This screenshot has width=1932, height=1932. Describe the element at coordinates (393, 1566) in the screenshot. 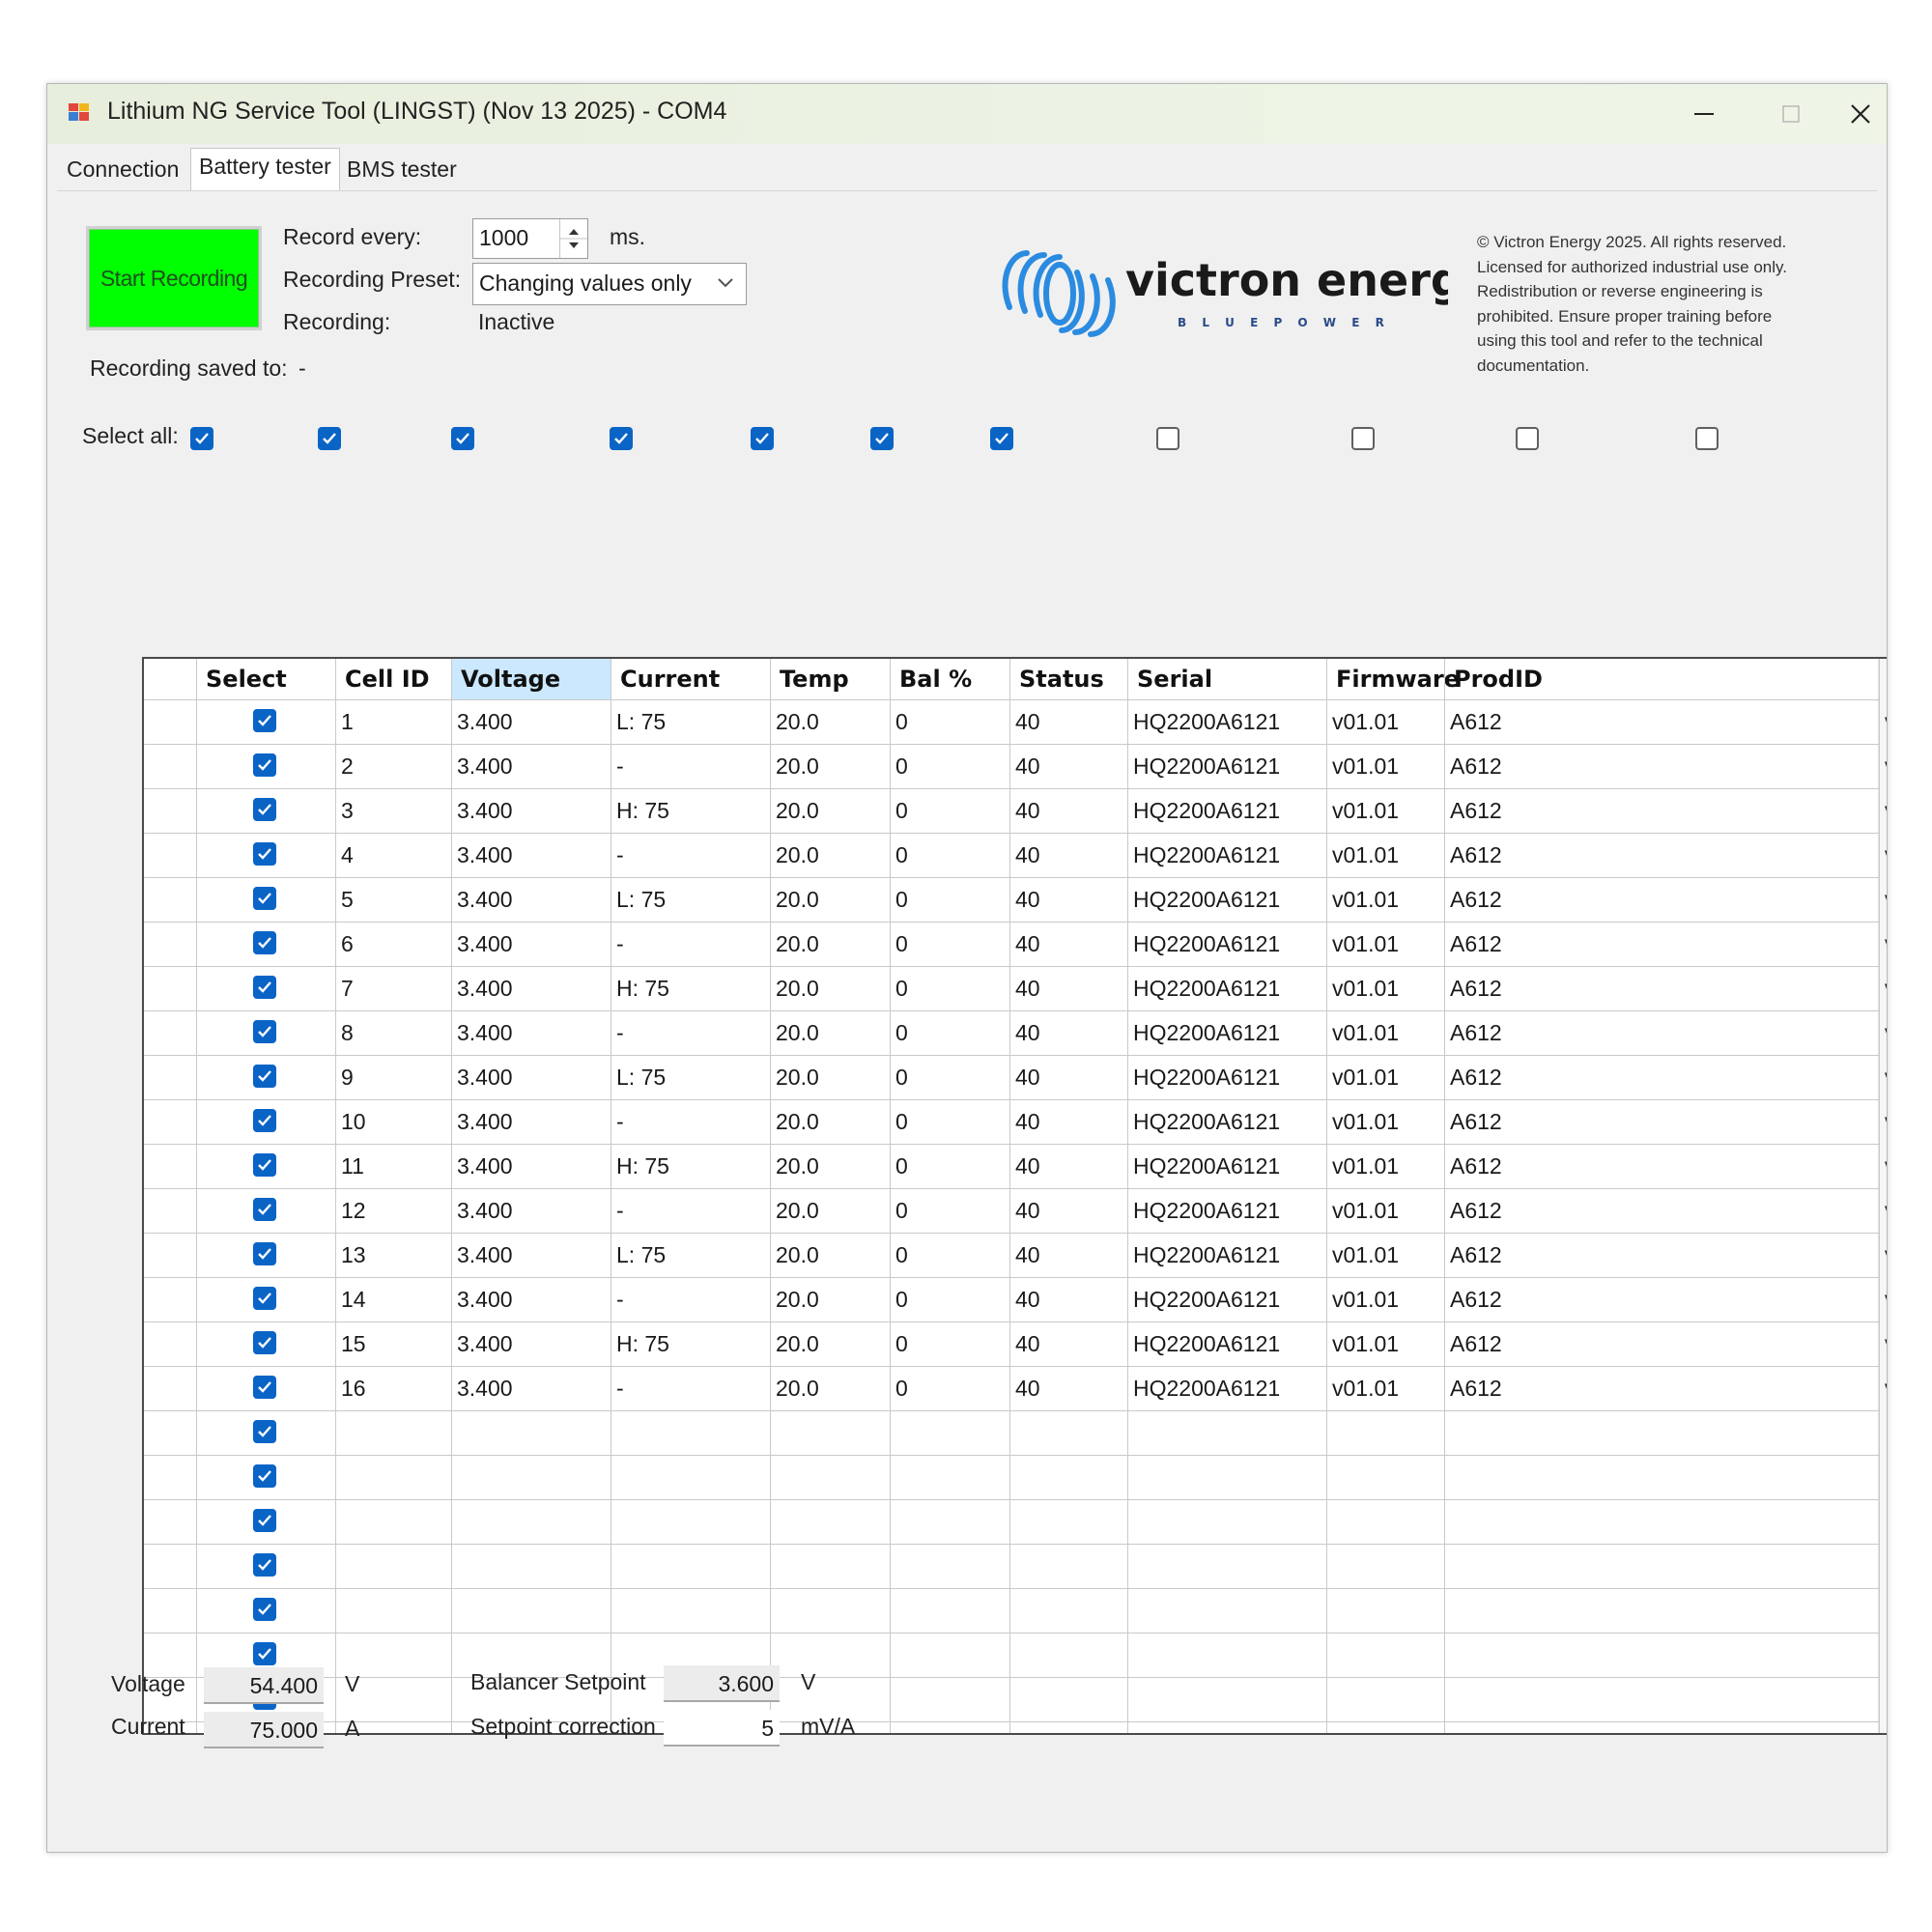

I see `table-cell-cell-id` at that location.